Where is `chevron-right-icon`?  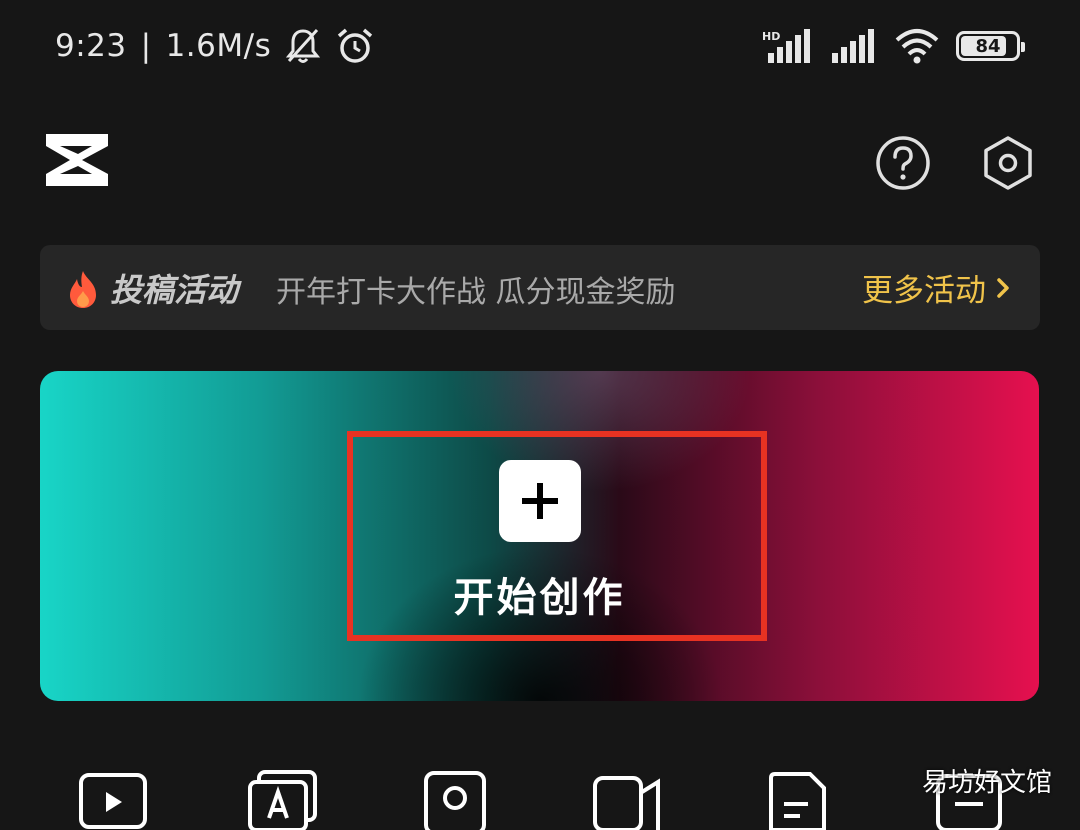
chevron-right-icon is located at coordinates (1003, 287).